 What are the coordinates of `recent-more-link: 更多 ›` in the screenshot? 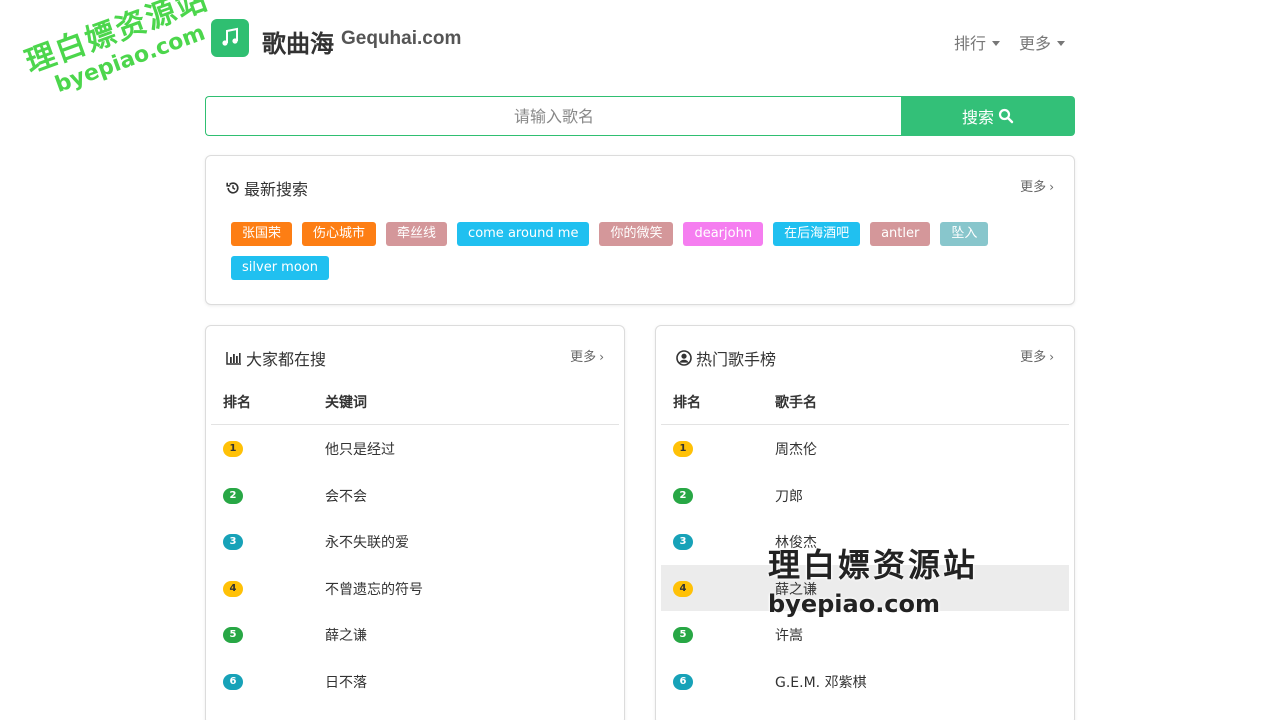 It's located at (1037, 185).